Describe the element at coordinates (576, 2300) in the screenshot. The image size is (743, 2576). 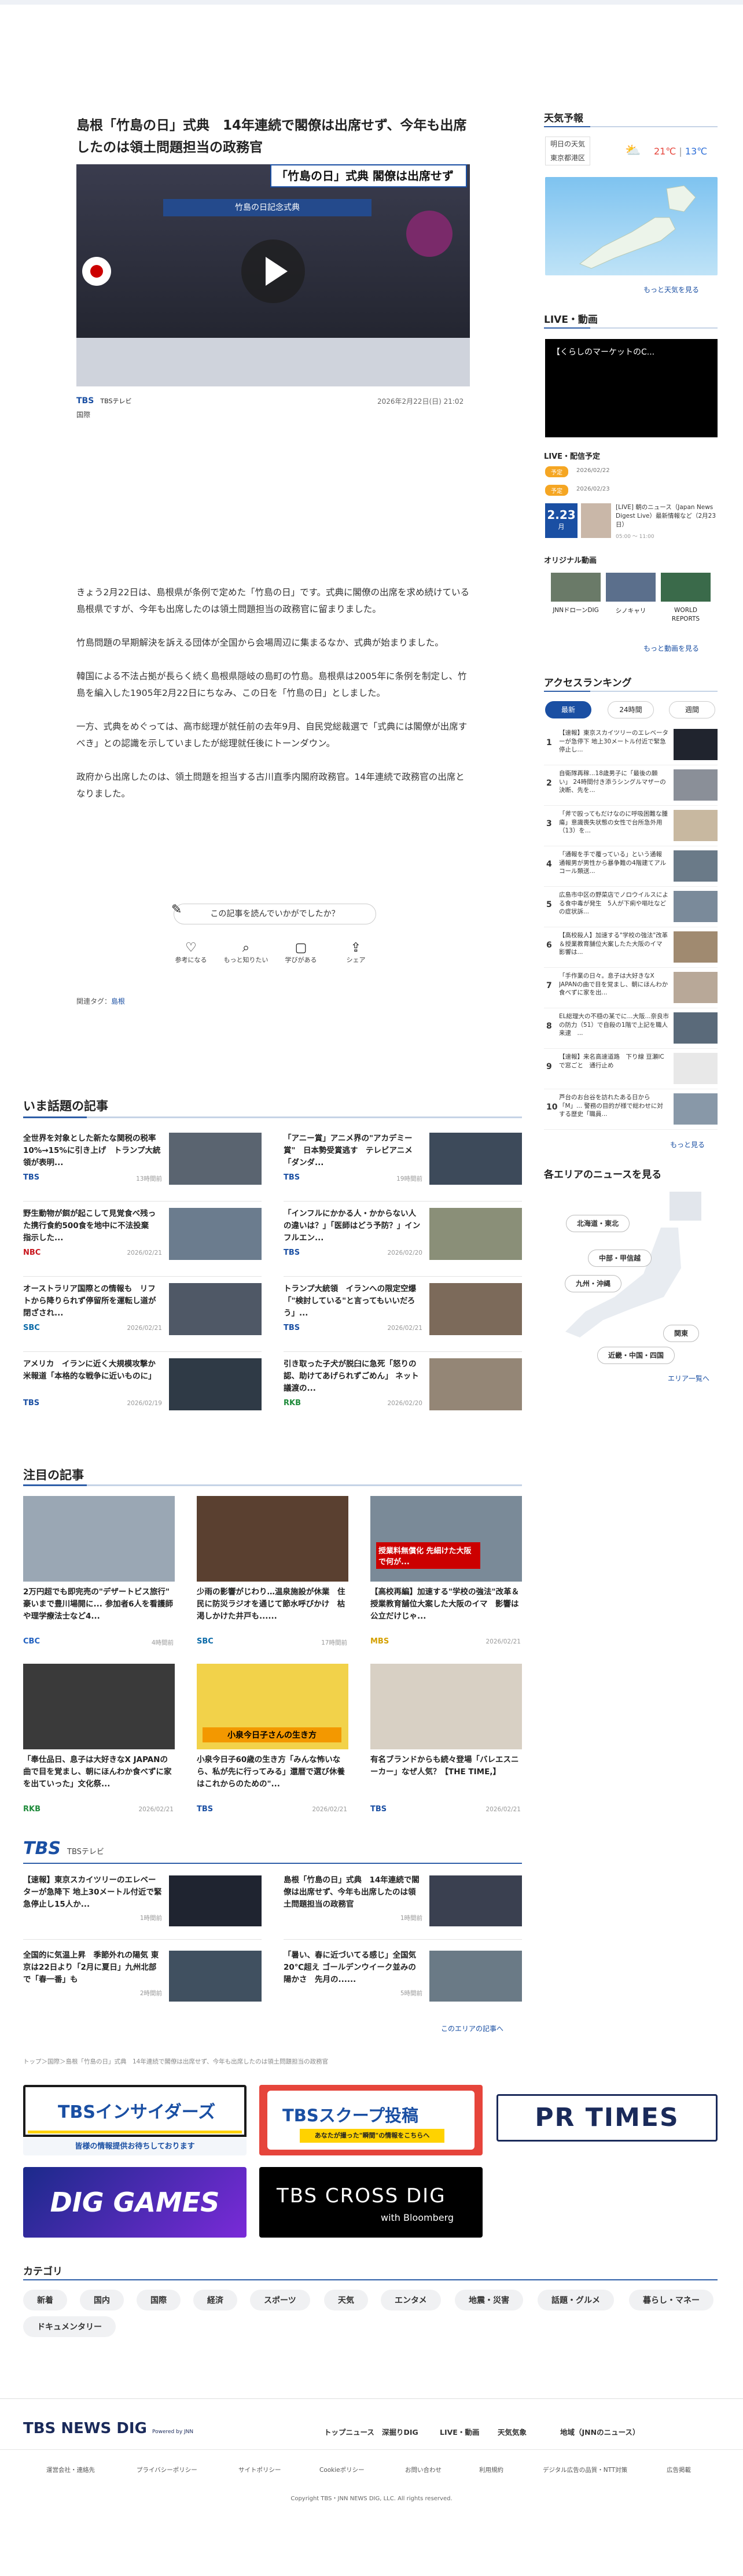
I see `category-chip: 話題・グルメ` at that location.